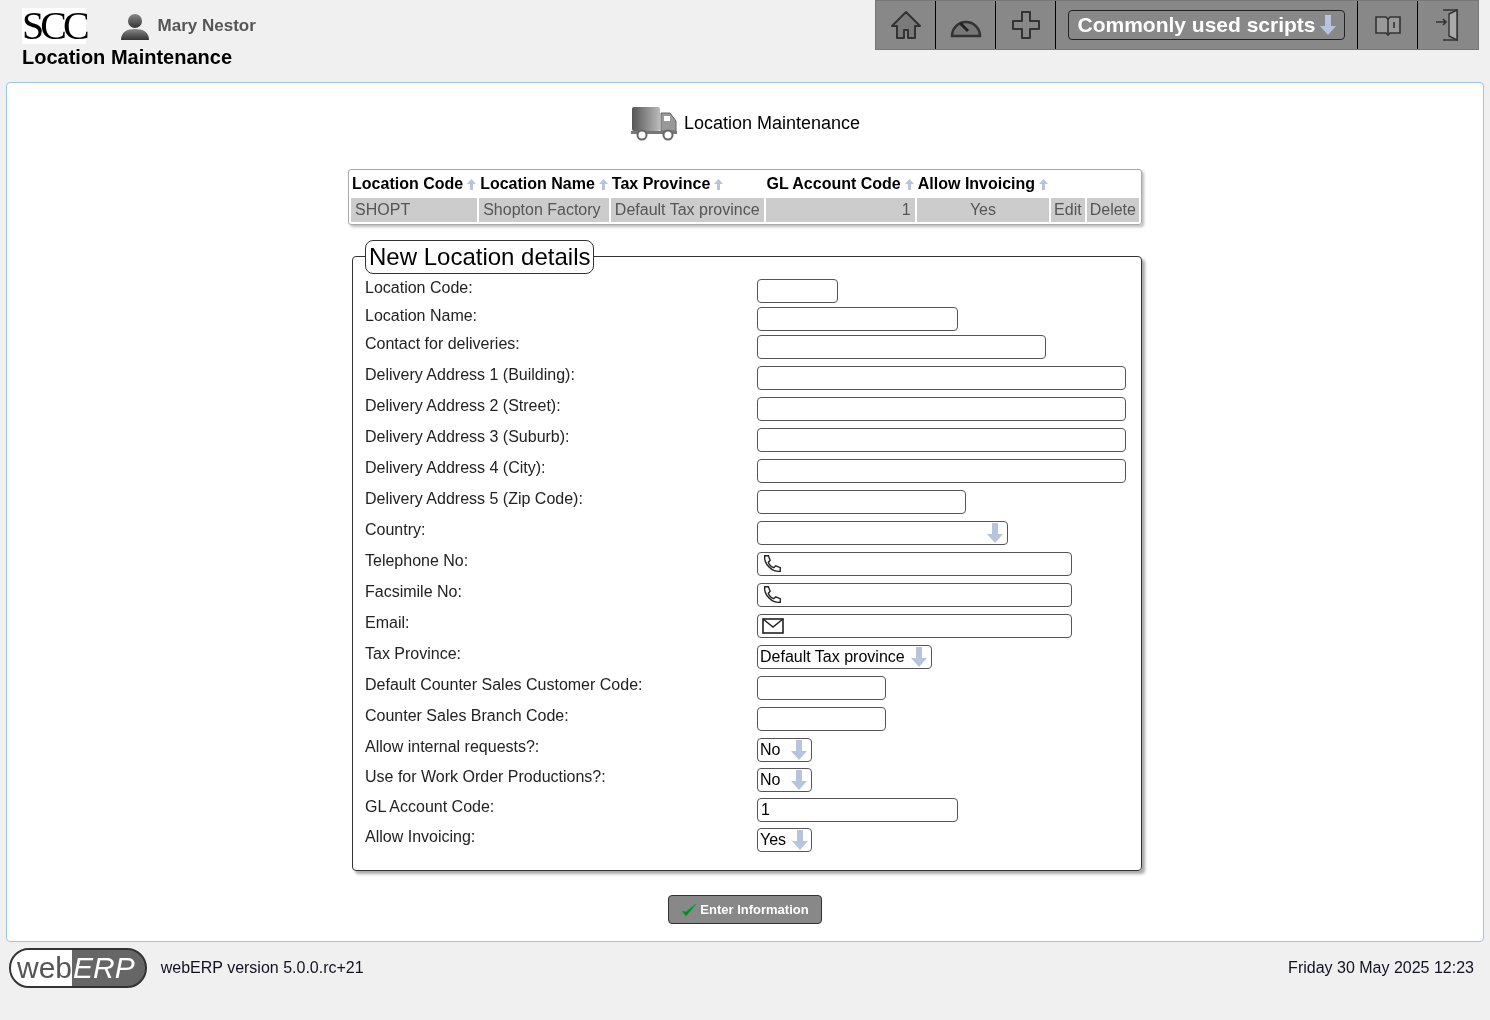  What do you see at coordinates (544, 210) in the screenshot?
I see `table-cell: Shopton Factory` at bounding box center [544, 210].